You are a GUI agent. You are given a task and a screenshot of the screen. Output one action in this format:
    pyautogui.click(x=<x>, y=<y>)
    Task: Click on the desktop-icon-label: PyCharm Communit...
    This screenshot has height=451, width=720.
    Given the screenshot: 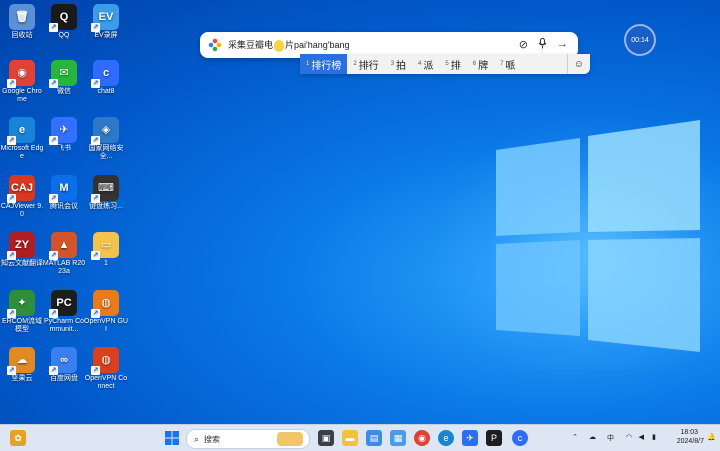 What is the action you would take?
    pyautogui.click(x=64, y=325)
    